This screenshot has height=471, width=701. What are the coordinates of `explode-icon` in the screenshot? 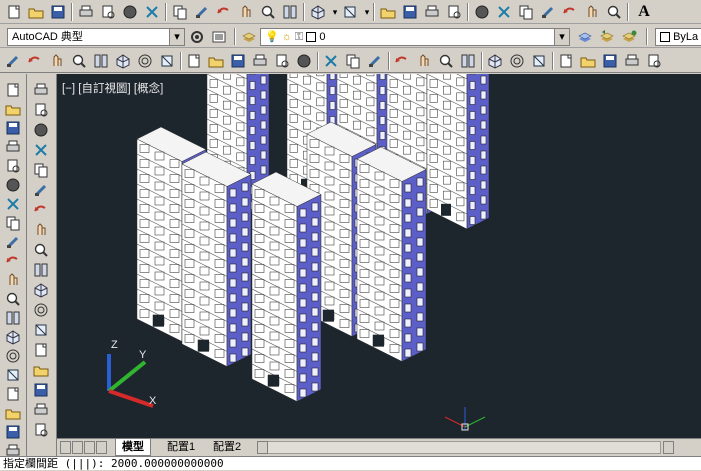 It's located at (41, 410).